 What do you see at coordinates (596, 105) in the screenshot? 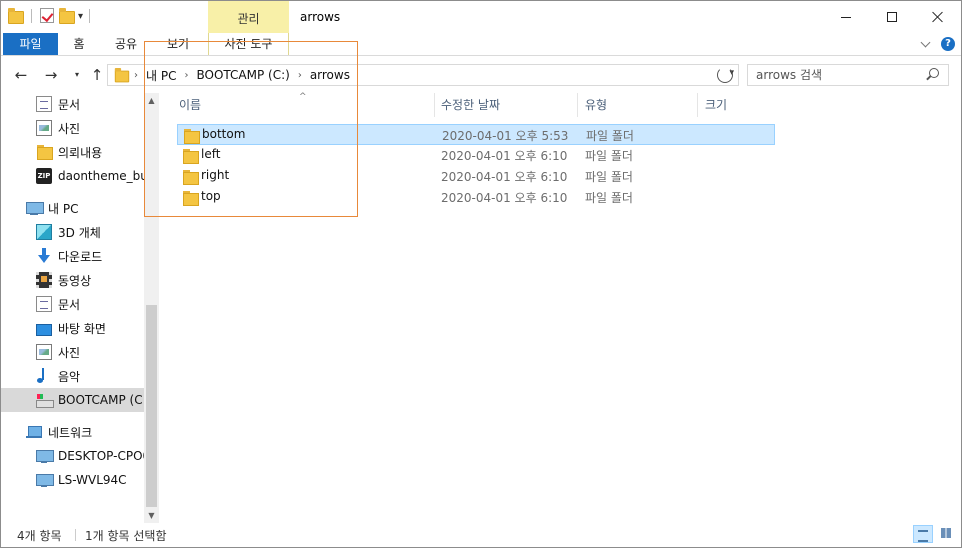
I see `column-header-type: 유형` at bounding box center [596, 105].